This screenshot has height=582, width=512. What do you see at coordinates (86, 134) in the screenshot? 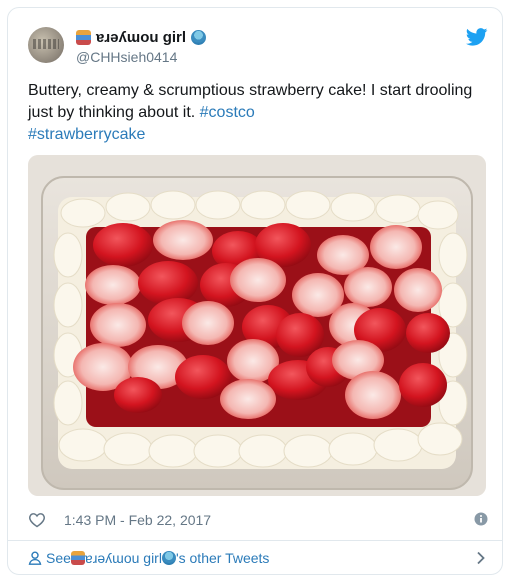
I see `hashtag-strawberrycake: #strawberrycake` at bounding box center [86, 134].